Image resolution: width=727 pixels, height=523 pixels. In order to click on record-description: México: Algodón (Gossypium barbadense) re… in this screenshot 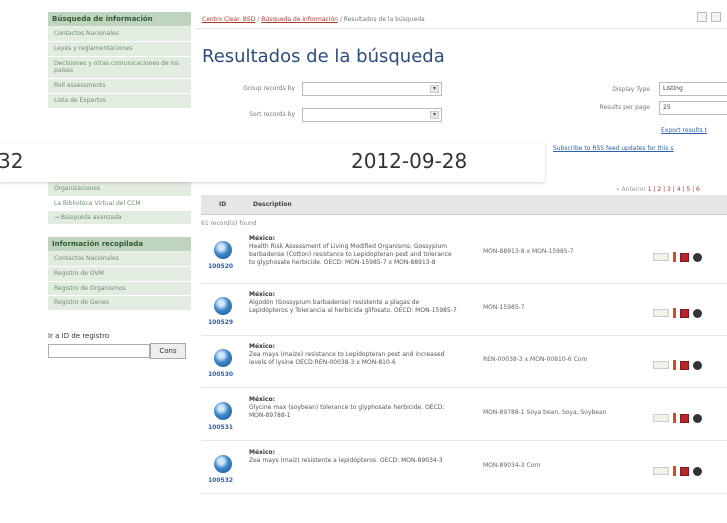, I will do `click(354, 303)`.